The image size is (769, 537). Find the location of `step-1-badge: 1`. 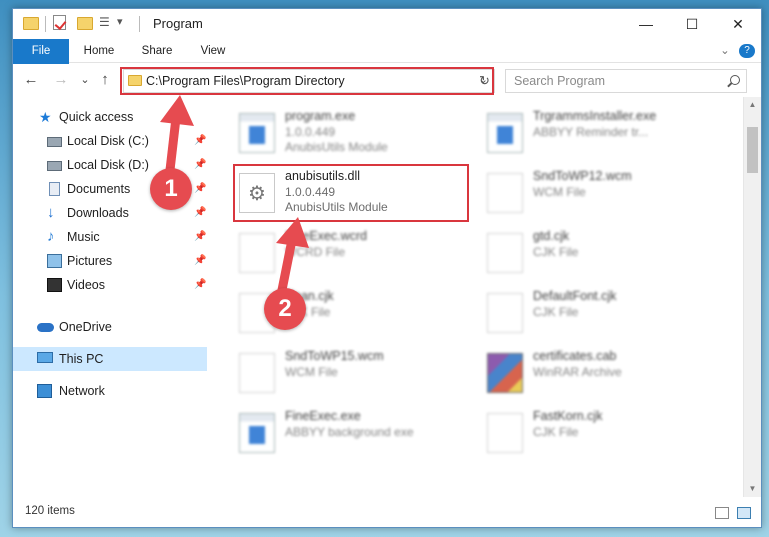

step-1-badge: 1 is located at coordinates (171, 189).